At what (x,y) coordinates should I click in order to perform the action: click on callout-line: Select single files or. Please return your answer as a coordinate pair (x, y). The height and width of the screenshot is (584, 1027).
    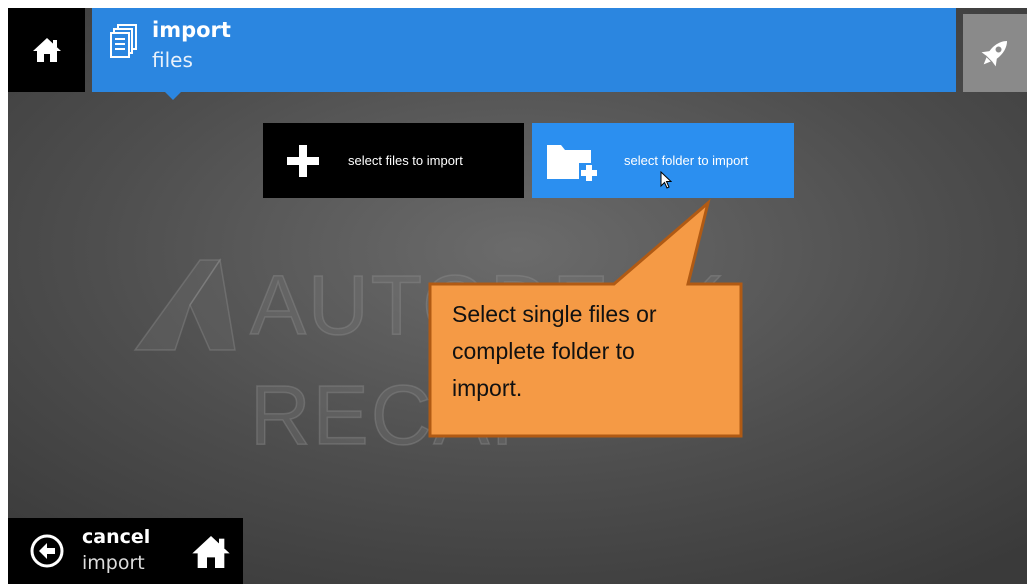
    Looking at the image, I should click on (554, 314).